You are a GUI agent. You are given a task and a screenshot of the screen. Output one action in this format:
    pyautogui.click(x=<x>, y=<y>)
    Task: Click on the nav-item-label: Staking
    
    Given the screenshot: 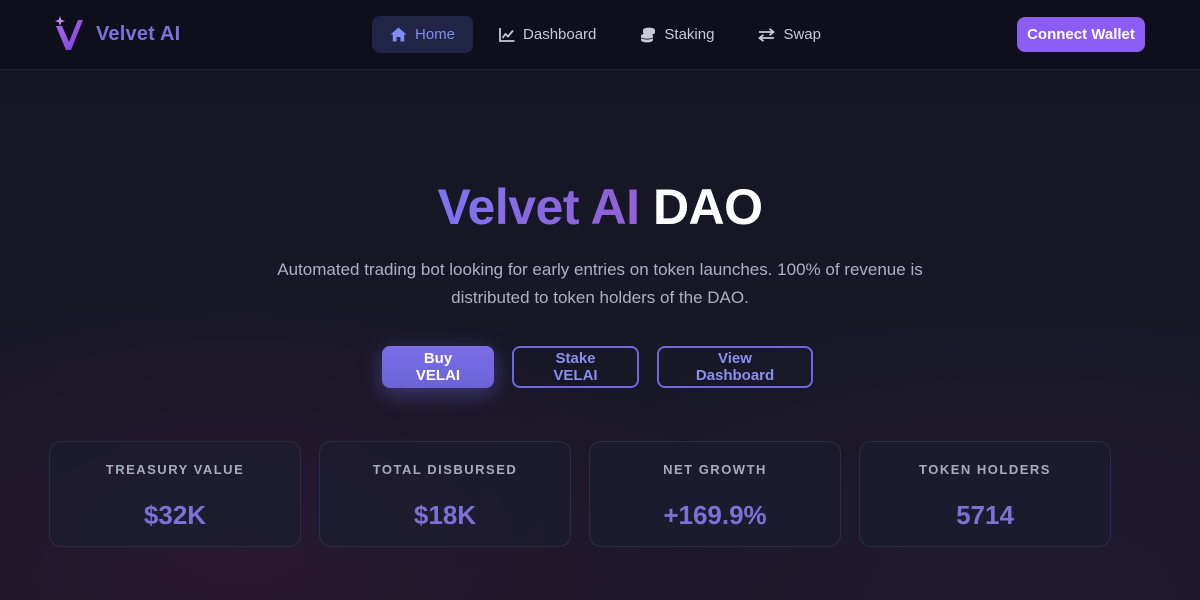 What is the action you would take?
    pyautogui.click(x=689, y=34)
    